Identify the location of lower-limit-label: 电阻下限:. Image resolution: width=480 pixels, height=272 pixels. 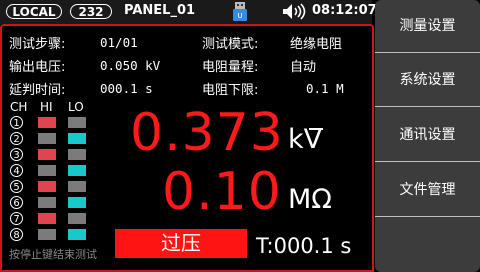
(230, 90).